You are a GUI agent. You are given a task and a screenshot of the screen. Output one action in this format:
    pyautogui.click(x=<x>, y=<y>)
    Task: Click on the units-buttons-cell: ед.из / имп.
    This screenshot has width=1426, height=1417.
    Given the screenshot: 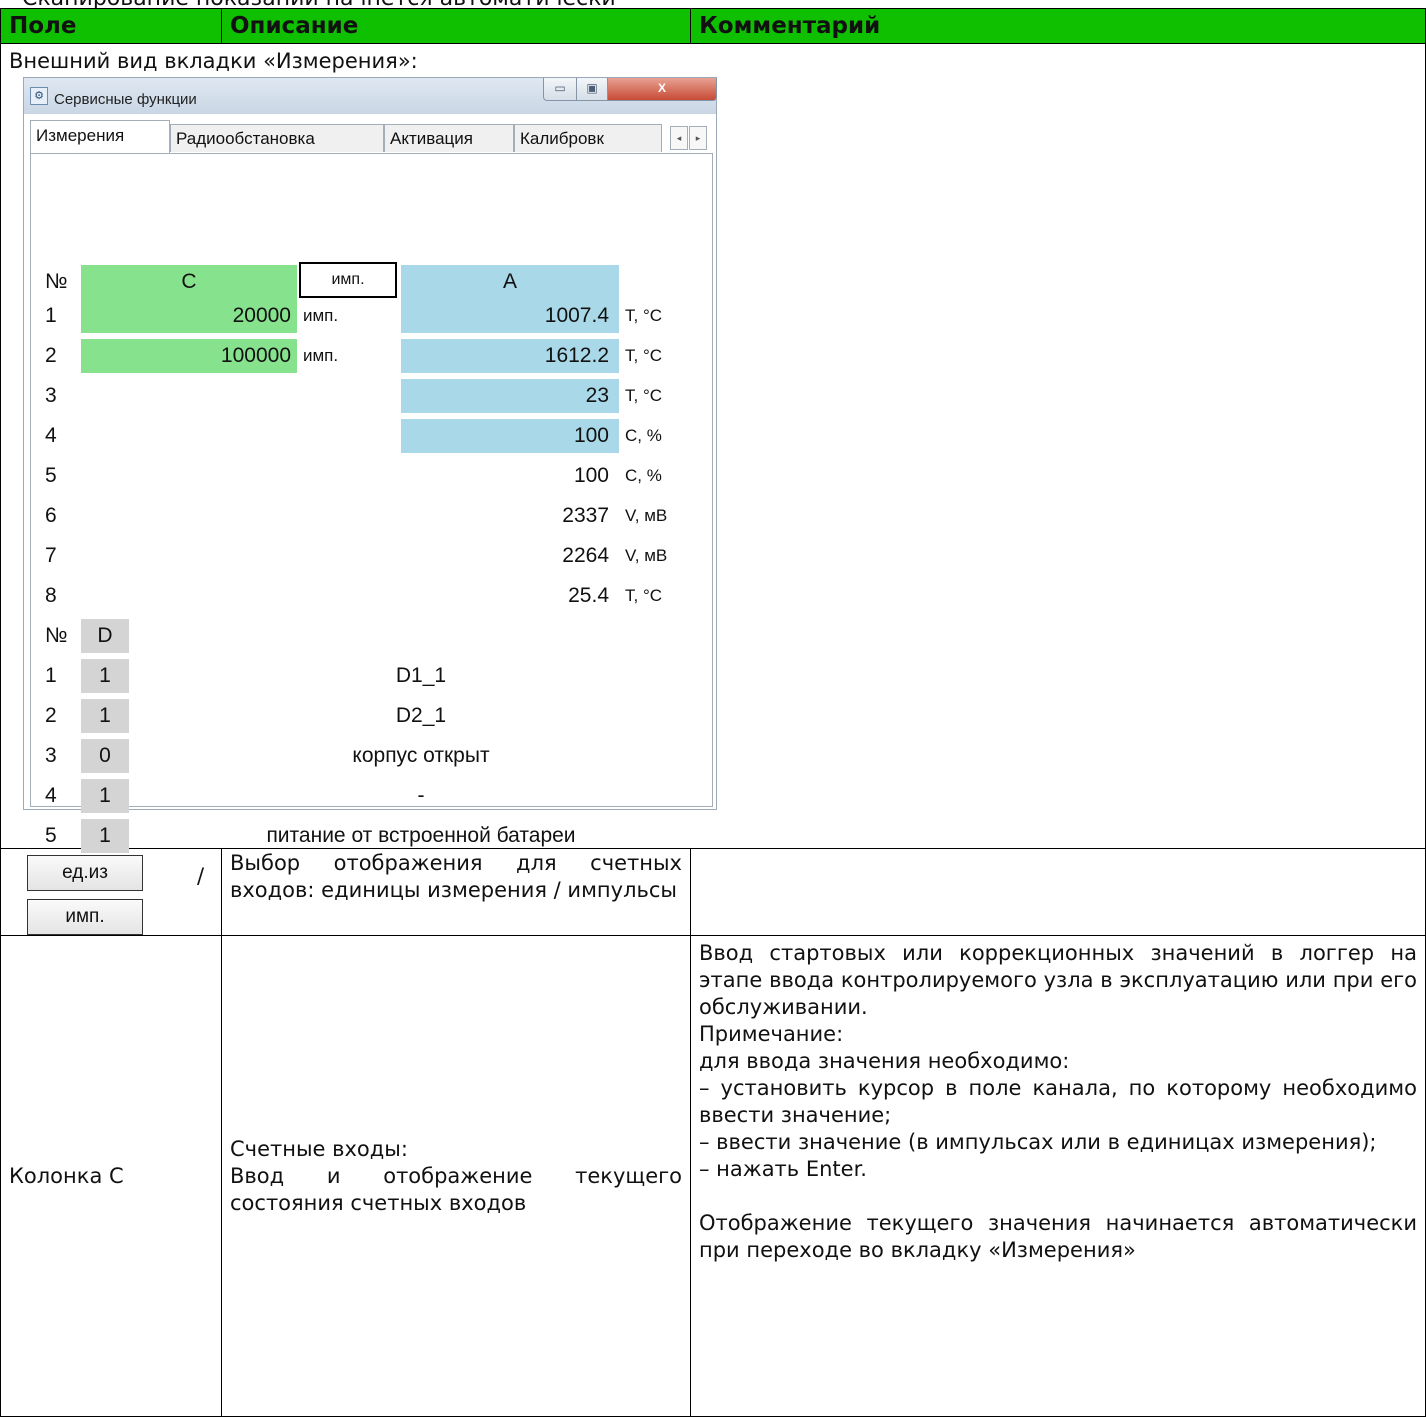 What is the action you would take?
    pyautogui.click(x=111, y=892)
    